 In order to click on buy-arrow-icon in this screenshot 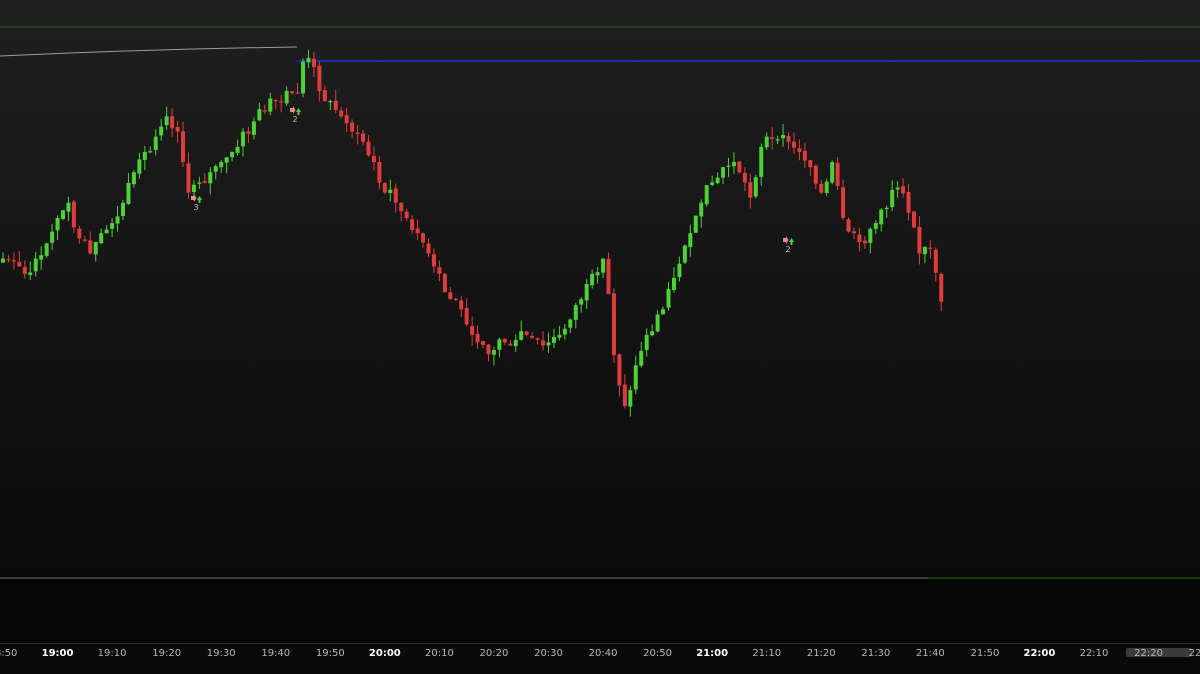, I will do `click(298, 111)`.